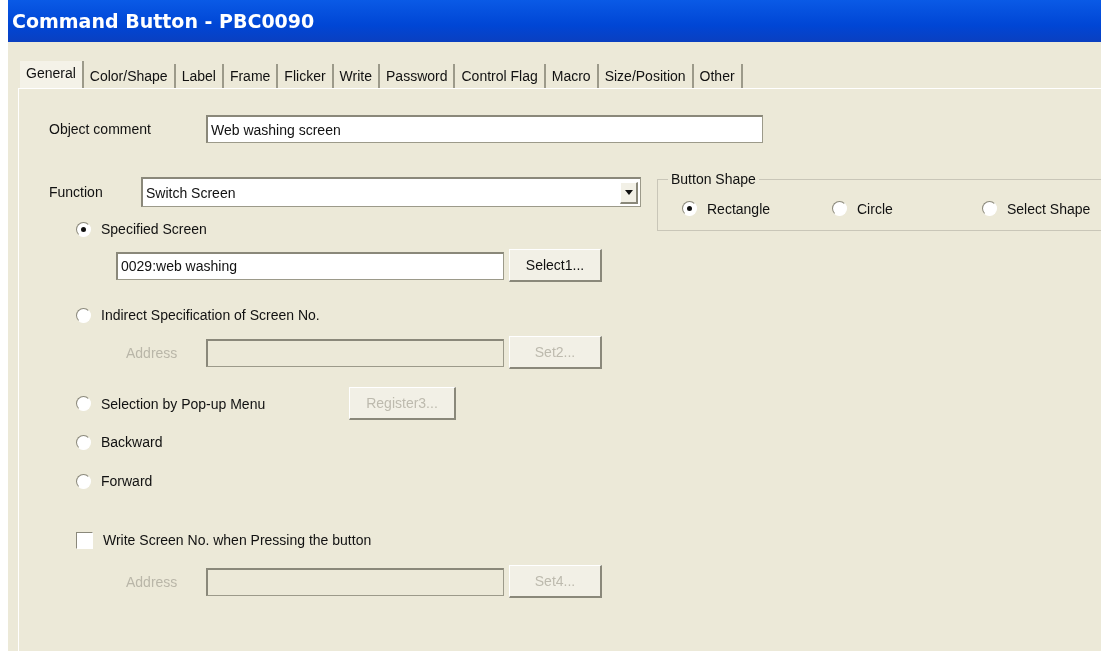  Describe the element at coordinates (163, 21) in the screenshot. I see `window-title: Command Button - PBC0090` at that location.